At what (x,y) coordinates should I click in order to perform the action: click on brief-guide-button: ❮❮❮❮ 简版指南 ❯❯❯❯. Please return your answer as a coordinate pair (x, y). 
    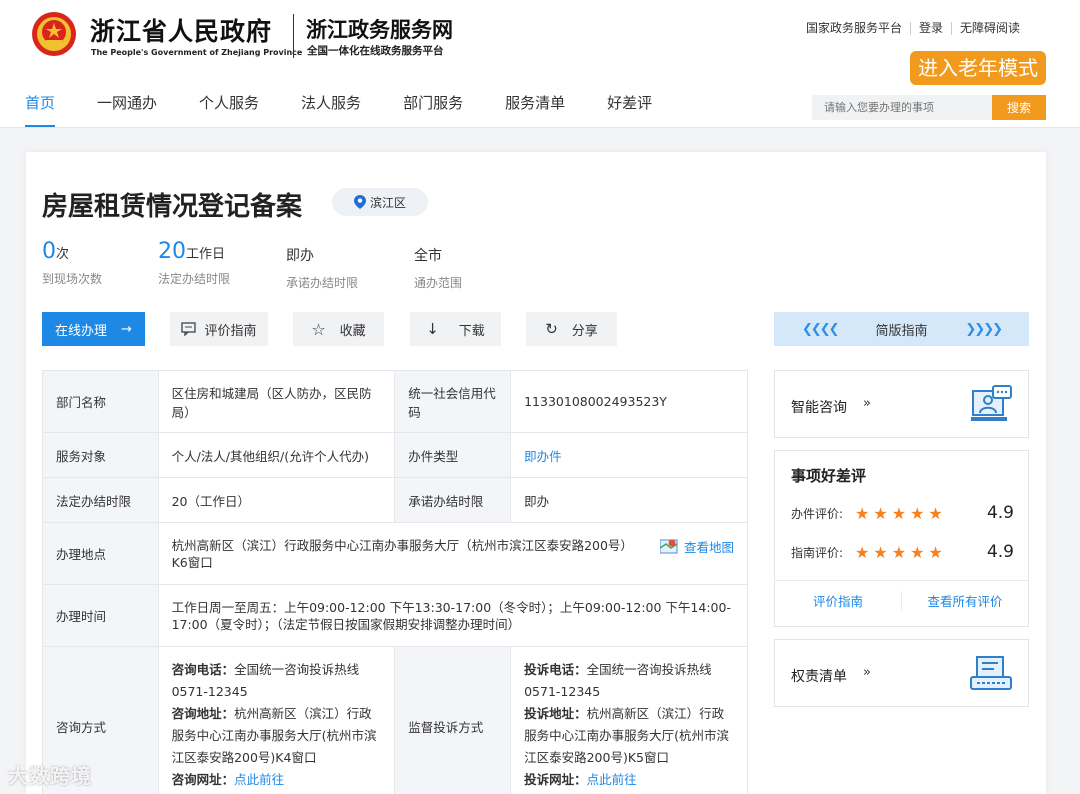
    Looking at the image, I should click on (901, 329).